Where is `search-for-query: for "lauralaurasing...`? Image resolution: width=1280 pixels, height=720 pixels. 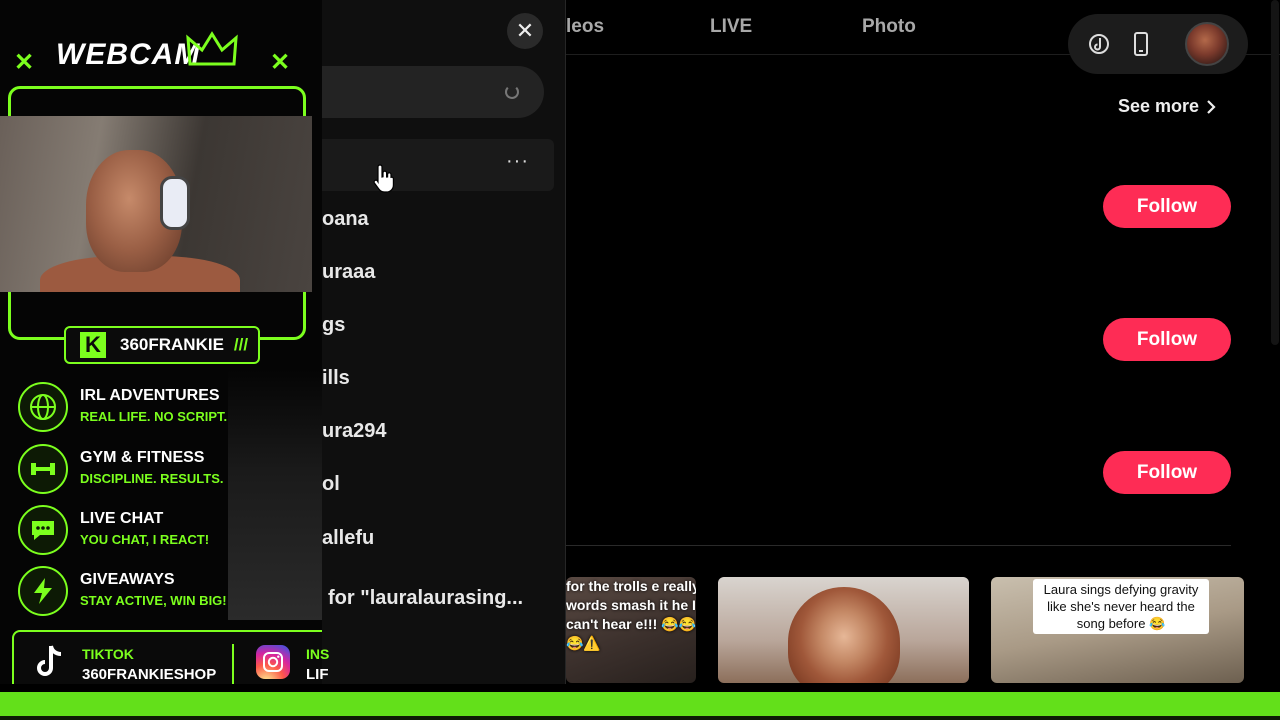 search-for-query: for "lauralaurasing... is located at coordinates (425, 598).